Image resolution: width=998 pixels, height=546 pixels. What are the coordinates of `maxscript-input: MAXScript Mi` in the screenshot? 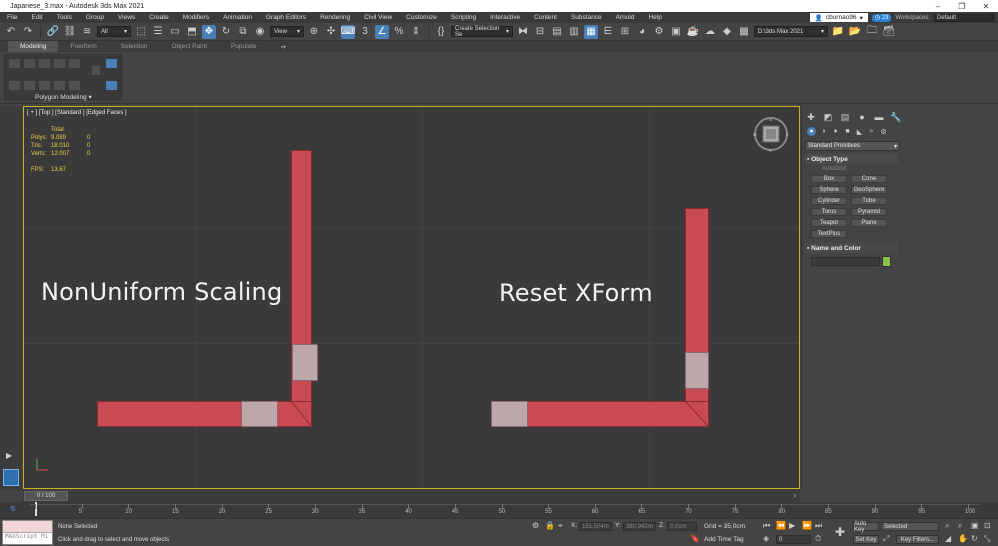 It's located at (27, 536).